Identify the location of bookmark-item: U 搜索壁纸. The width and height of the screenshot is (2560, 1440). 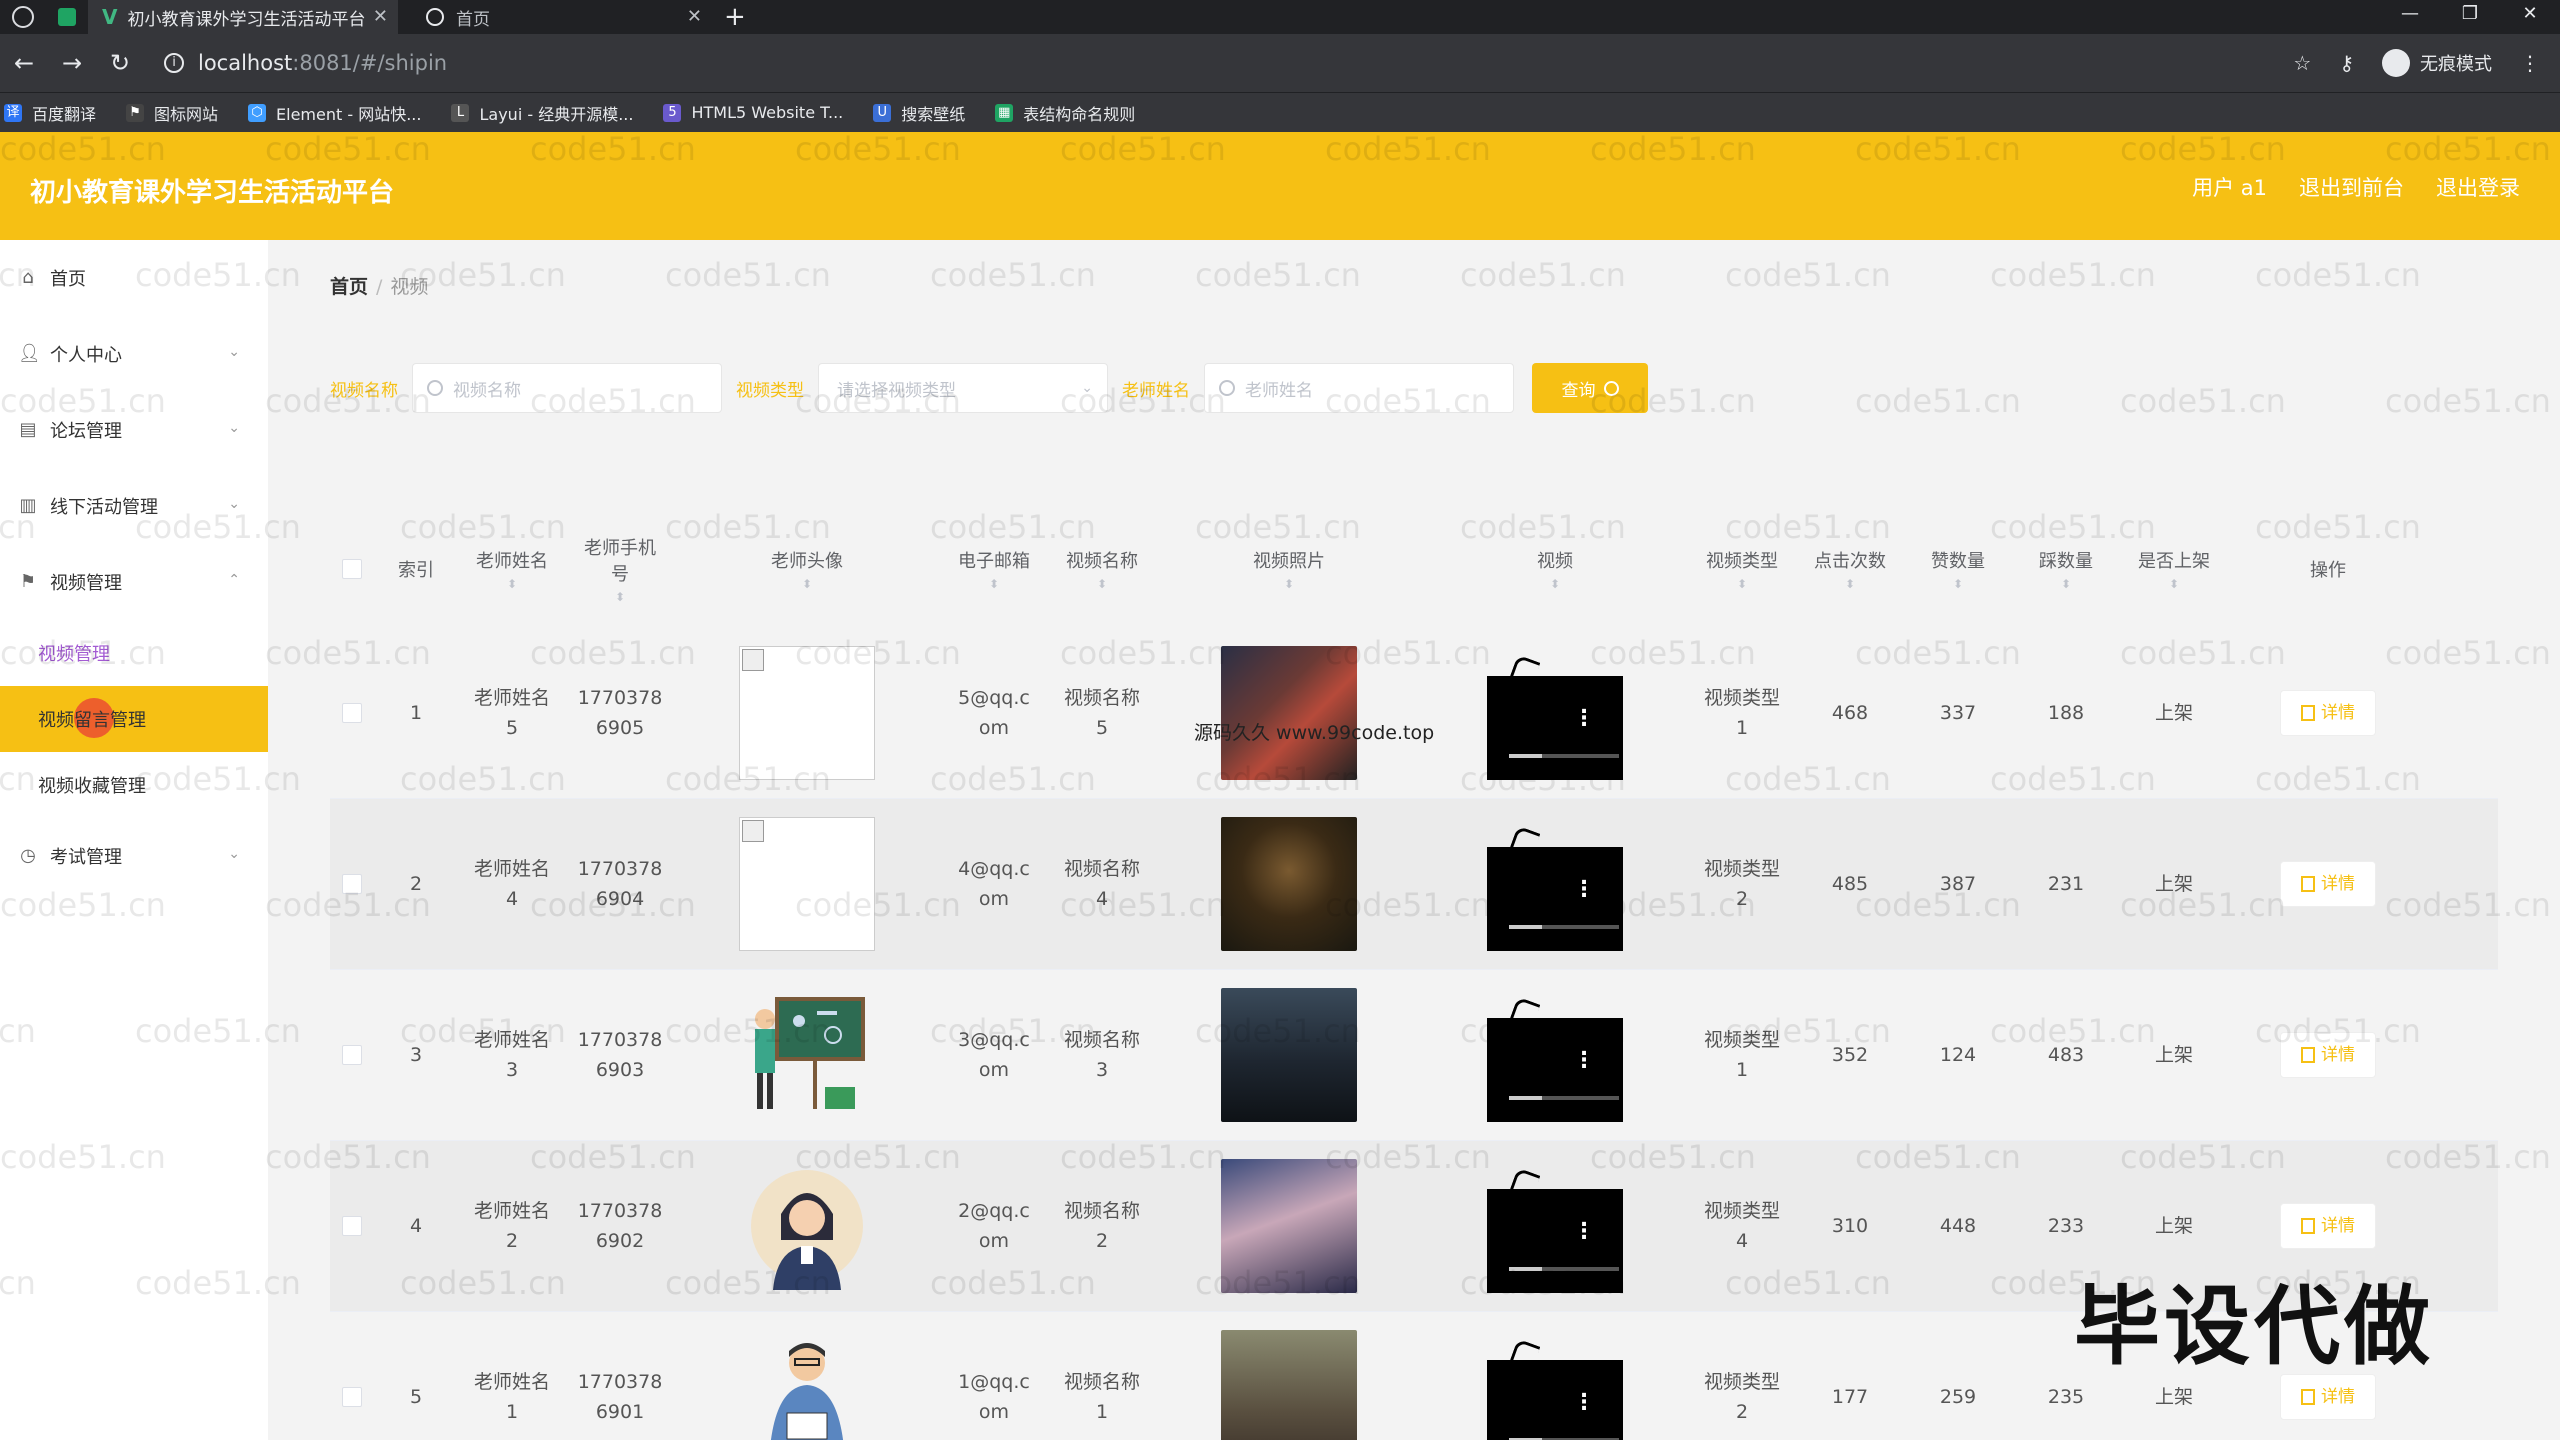
(919, 113).